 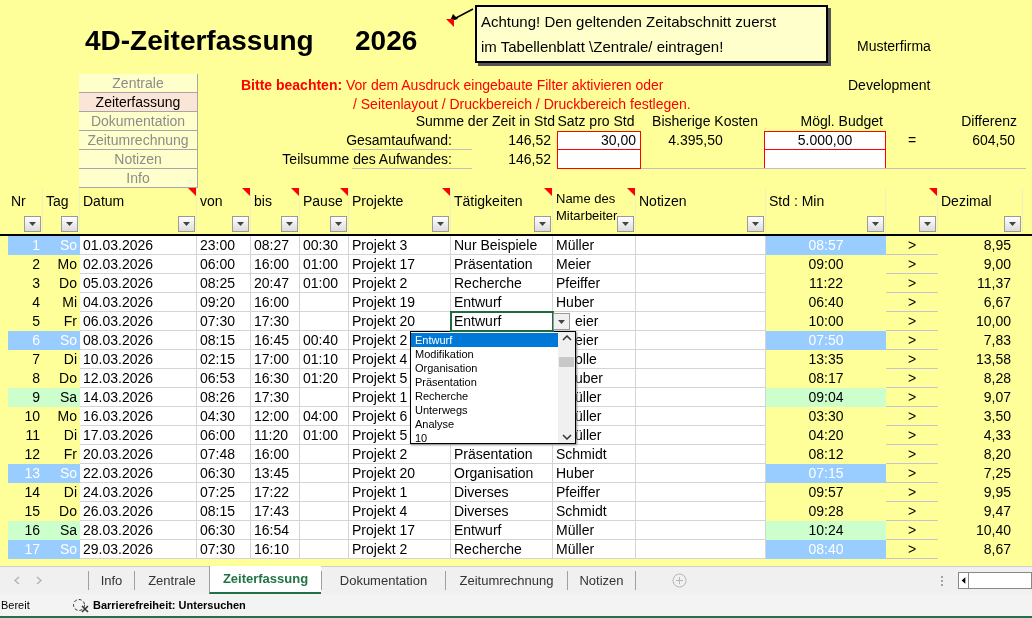 I want to click on nav-link: Zeiterfassung, so click(x=138, y=102).